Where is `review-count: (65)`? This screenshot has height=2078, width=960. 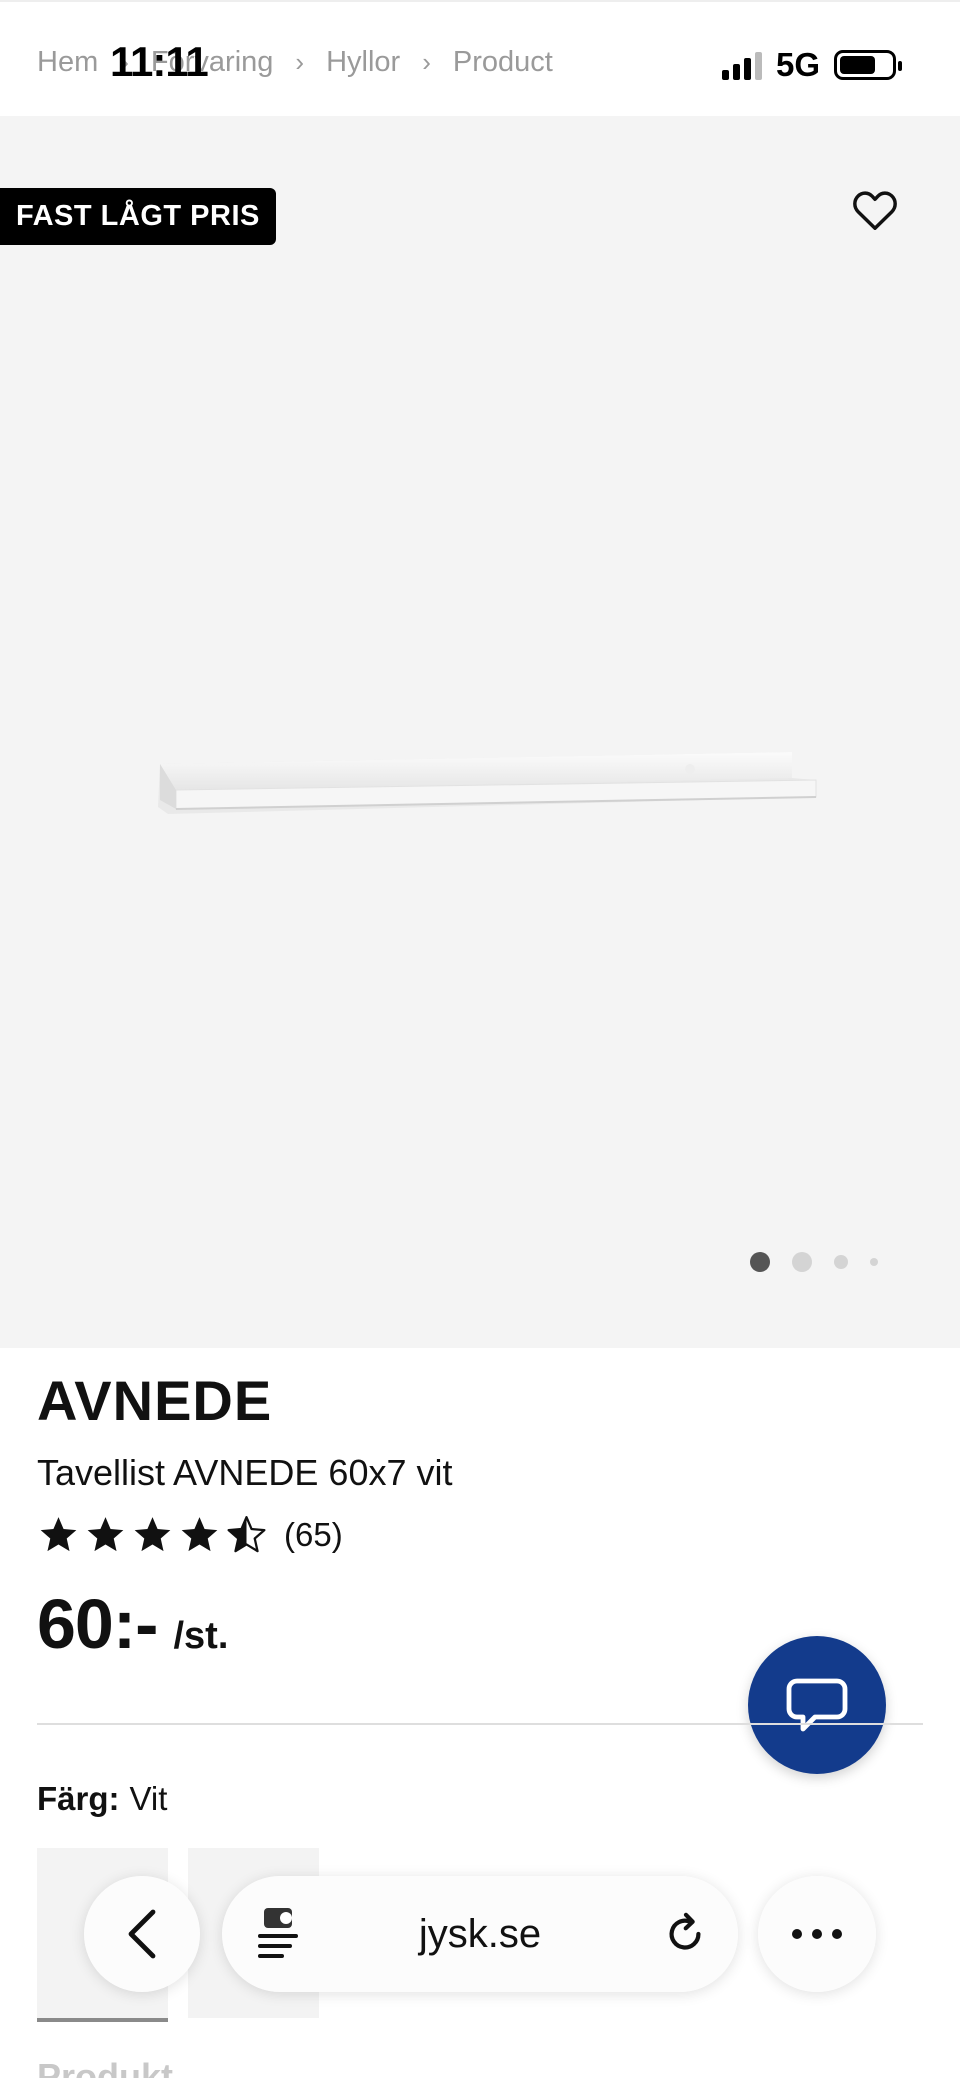 review-count: (65) is located at coordinates (313, 1535).